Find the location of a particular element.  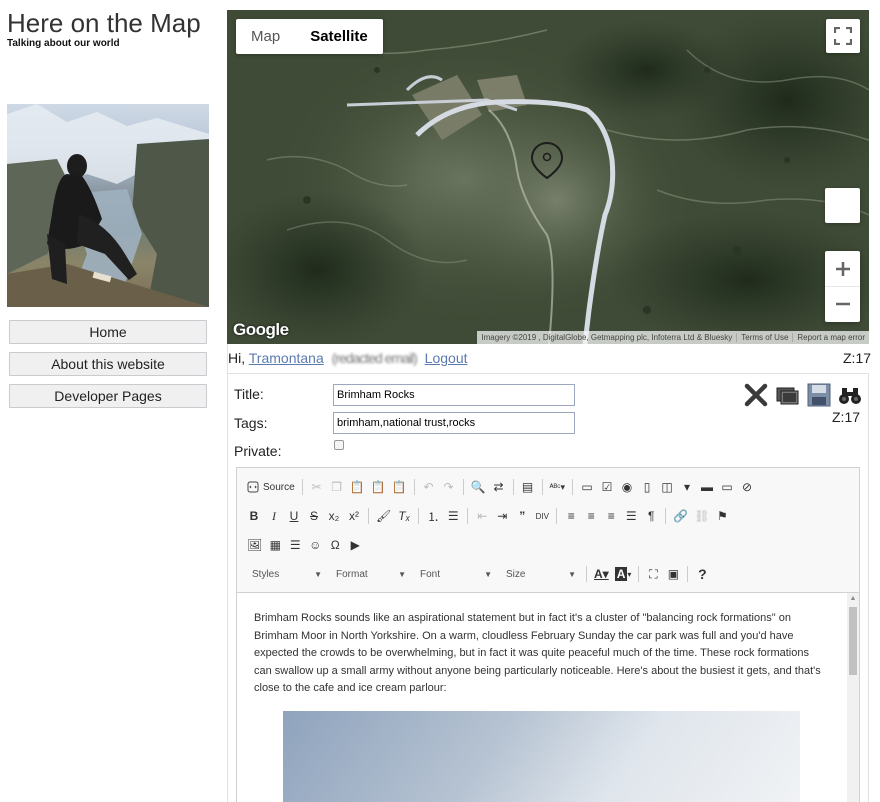

textarea-button: ◫ is located at coordinates (667, 487).